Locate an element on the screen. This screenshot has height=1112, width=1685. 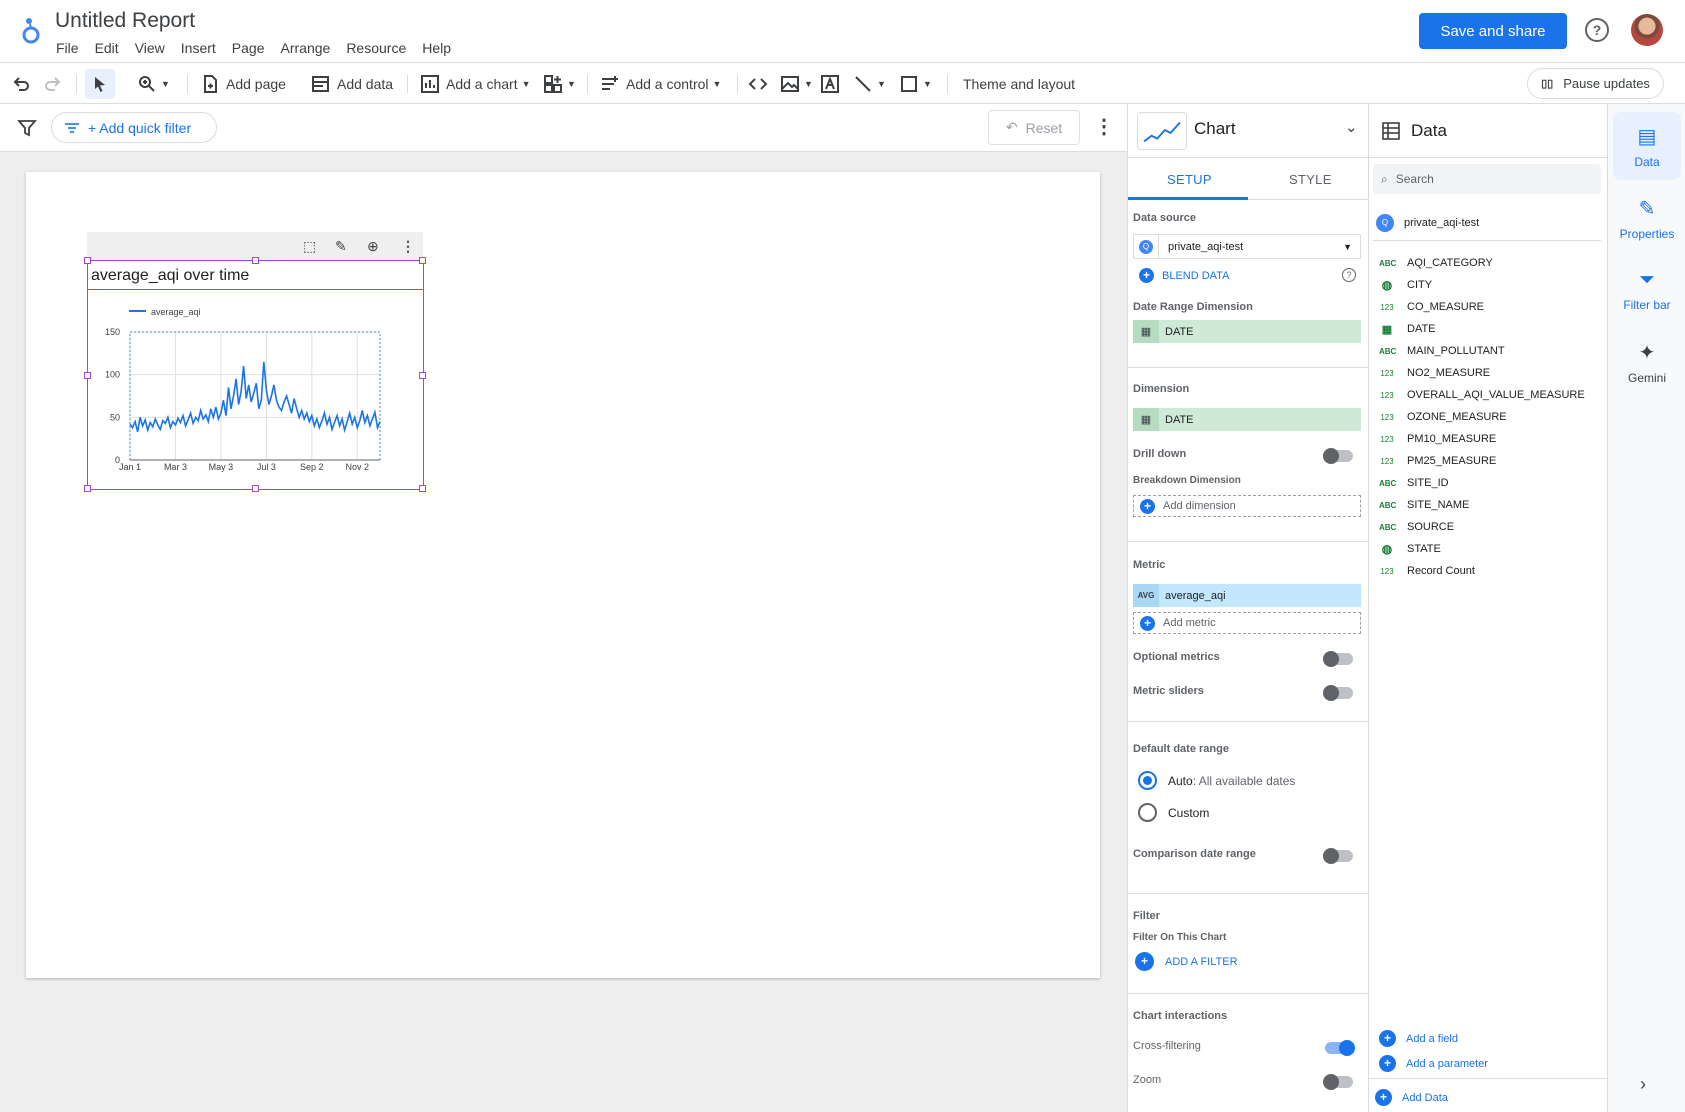
rail-filter-bar-button: ⏷ Filter bar is located at coordinates (1647, 290).